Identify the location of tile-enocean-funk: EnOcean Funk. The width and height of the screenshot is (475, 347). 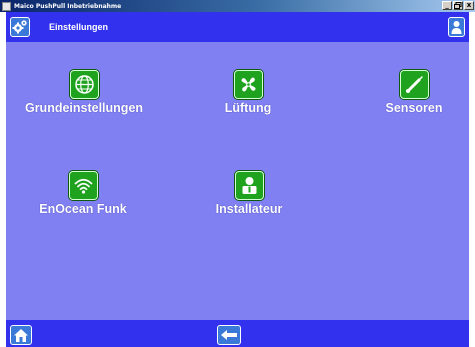
(83, 193).